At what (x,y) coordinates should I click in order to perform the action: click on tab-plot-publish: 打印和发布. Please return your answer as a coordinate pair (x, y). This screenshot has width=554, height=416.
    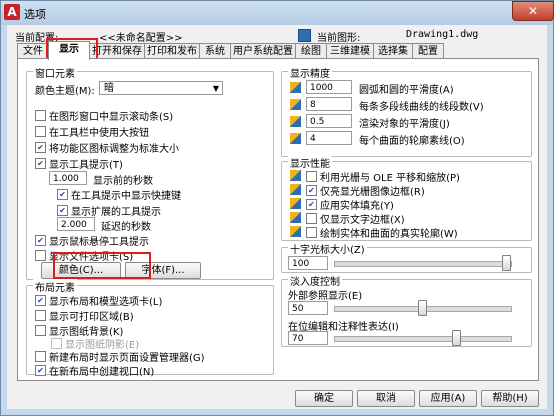
    Looking at the image, I should click on (172, 51).